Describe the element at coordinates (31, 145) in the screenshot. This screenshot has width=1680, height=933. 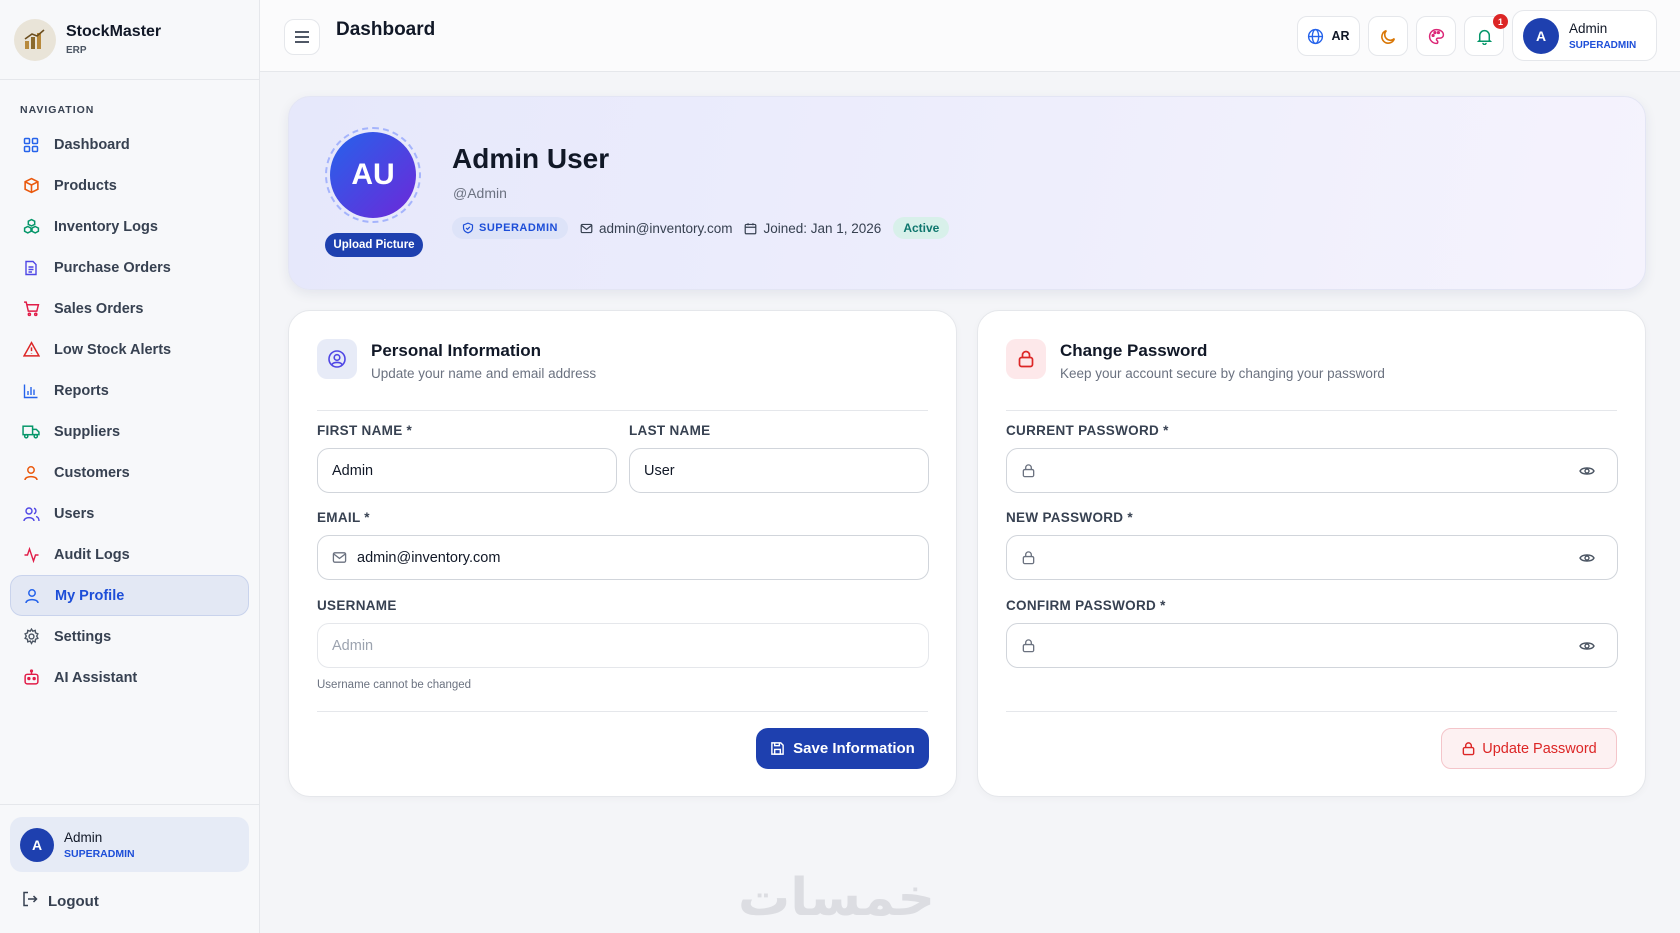
I see `grid-icon` at that location.